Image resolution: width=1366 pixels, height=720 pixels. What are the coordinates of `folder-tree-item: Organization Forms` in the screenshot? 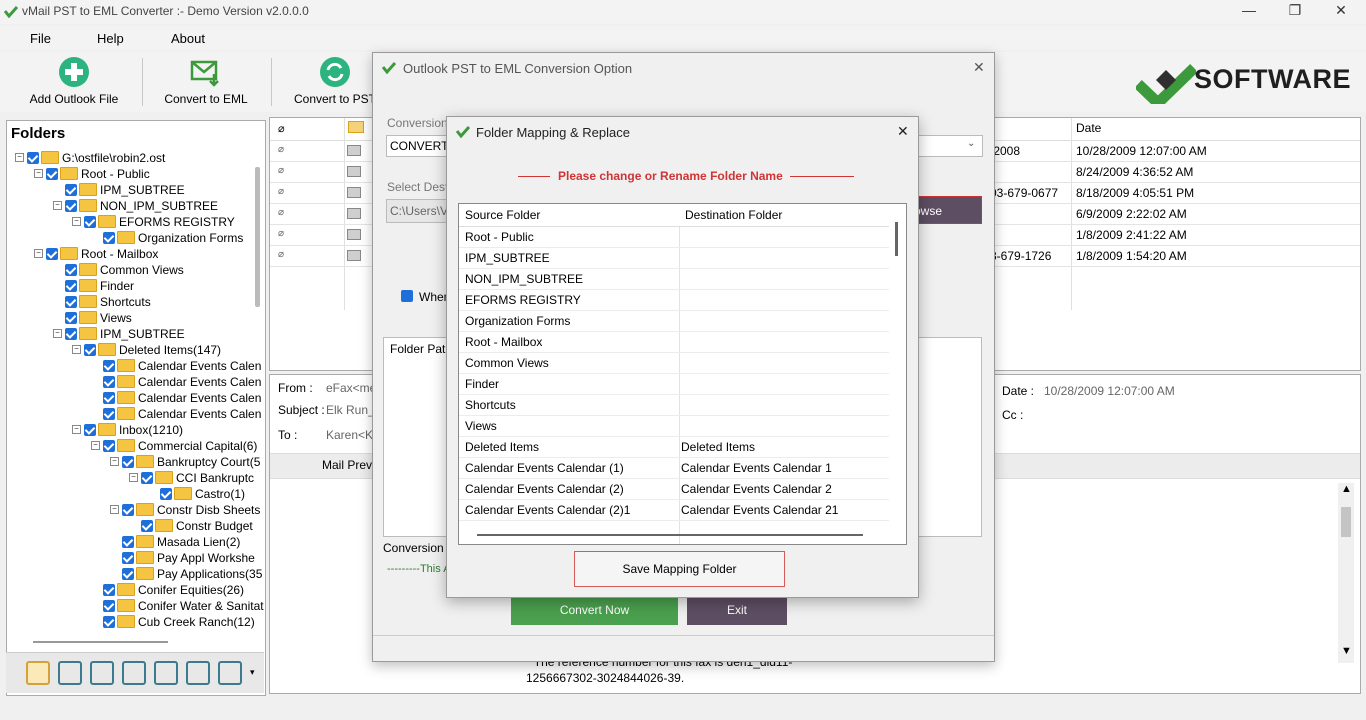 It's located at (167, 238).